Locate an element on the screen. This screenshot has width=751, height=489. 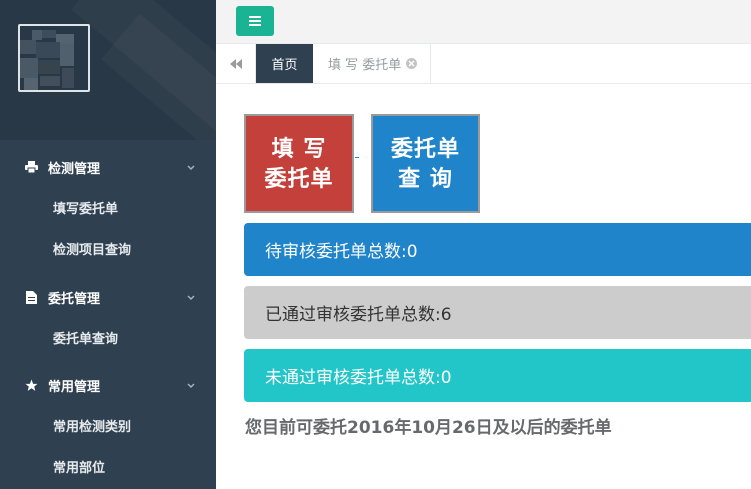
nav-group-common: 常用管理 常用检测类别 常用部位 is located at coordinates (108, 426).